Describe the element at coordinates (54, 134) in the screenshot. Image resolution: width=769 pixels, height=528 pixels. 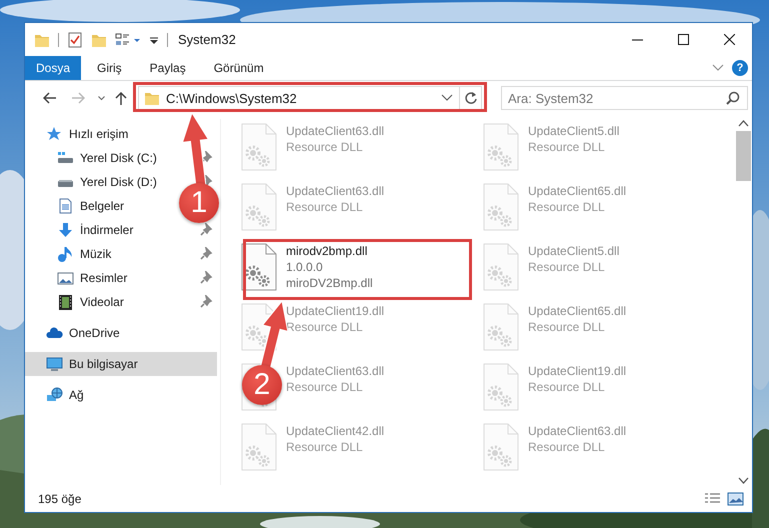
I see `star-icon` at that location.